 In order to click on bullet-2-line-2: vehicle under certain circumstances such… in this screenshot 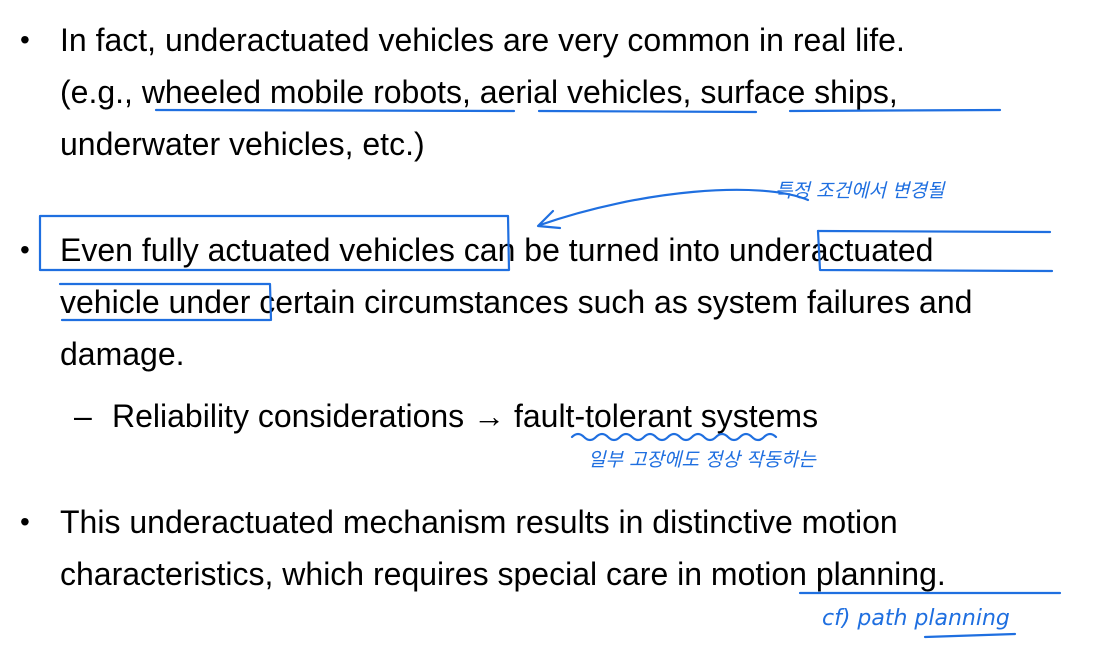, I will do `click(516, 302)`.